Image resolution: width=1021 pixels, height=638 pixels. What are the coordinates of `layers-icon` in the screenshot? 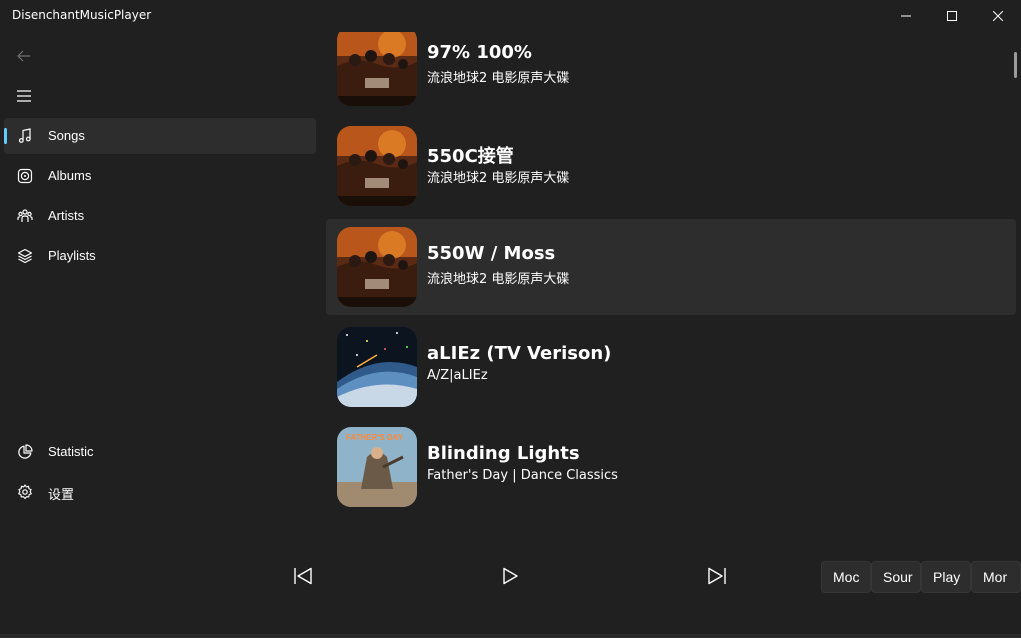 It's located at (25, 256).